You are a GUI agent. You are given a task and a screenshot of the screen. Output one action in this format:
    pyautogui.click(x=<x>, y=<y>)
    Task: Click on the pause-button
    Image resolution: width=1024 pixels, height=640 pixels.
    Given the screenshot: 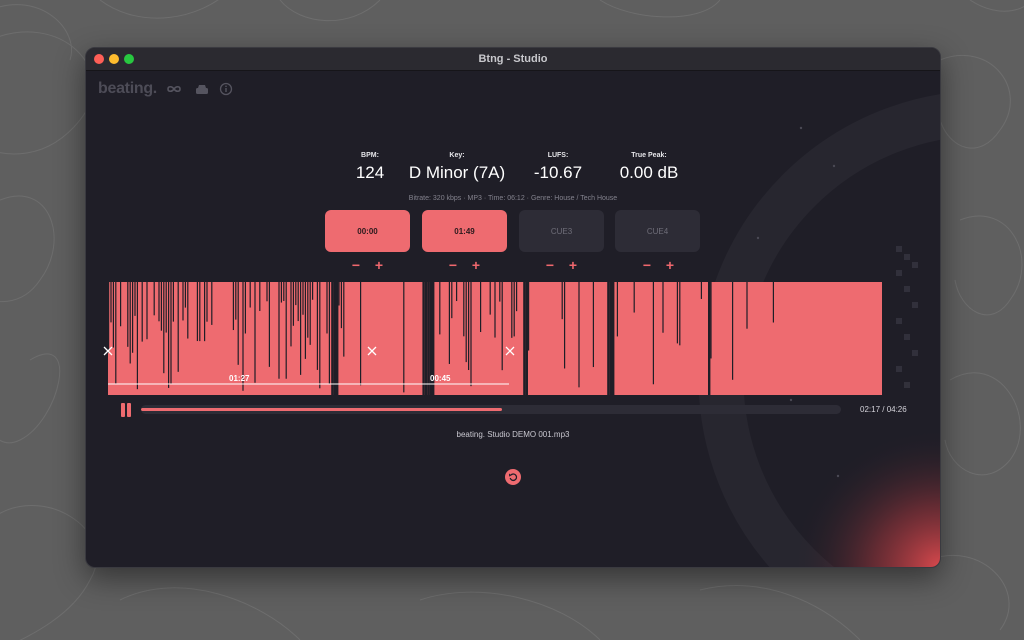 What is the action you would take?
    pyautogui.click(x=127, y=410)
    